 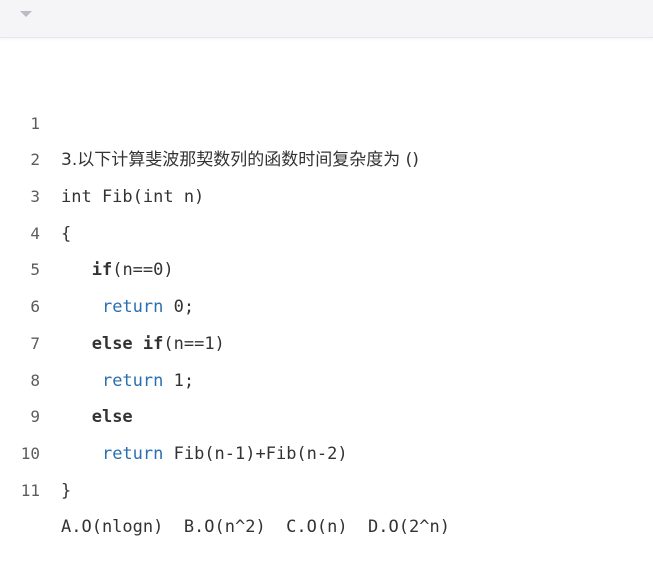 What do you see at coordinates (30, 490) in the screenshot?
I see `line-number: 11` at bounding box center [30, 490].